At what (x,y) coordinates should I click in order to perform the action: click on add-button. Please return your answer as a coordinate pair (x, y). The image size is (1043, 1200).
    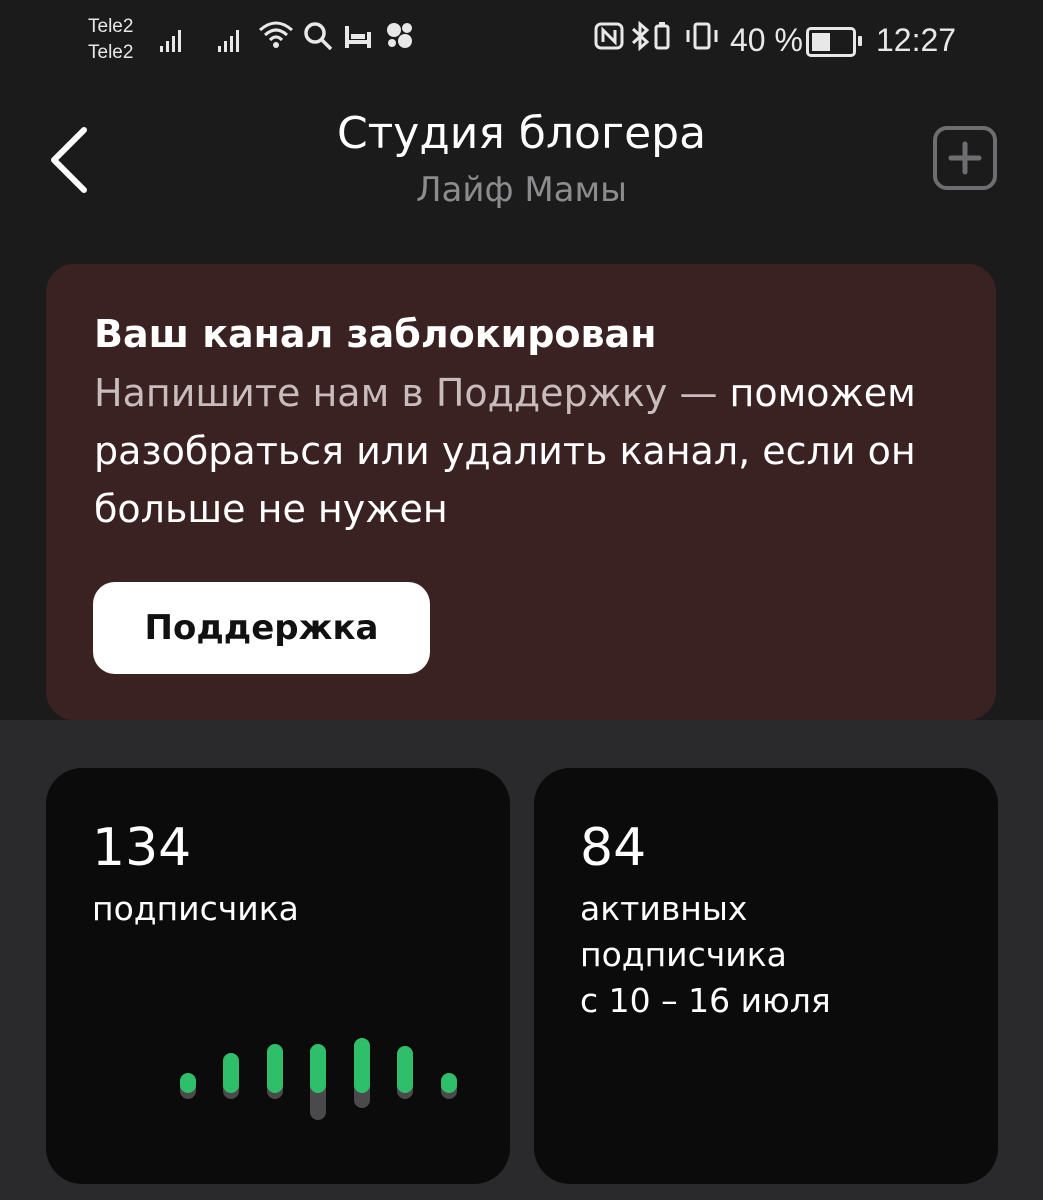
    Looking at the image, I should click on (965, 158).